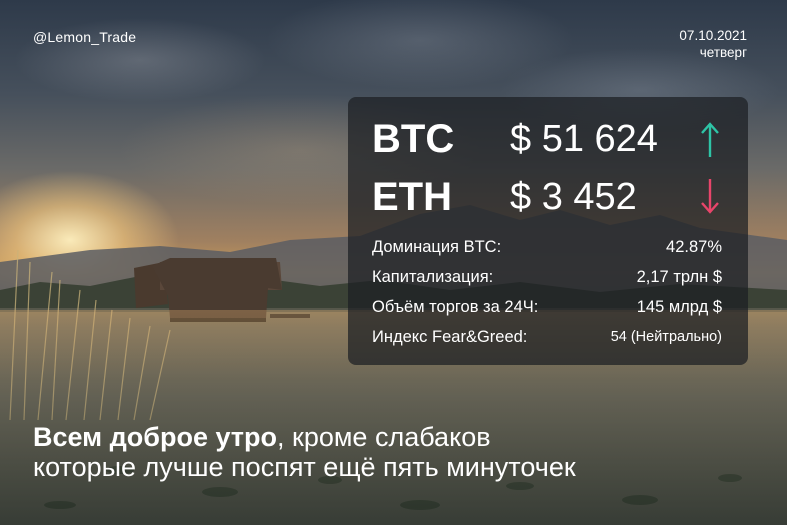 Image resolution: width=787 pixels, height=525 pixels. What do you see at coordinates (547, 337) in the screenshot?
I see `stat-row-fear-greed: Индекс Fear&Greed: 54 (Нейтрально)` at bounding box center [547, 337].